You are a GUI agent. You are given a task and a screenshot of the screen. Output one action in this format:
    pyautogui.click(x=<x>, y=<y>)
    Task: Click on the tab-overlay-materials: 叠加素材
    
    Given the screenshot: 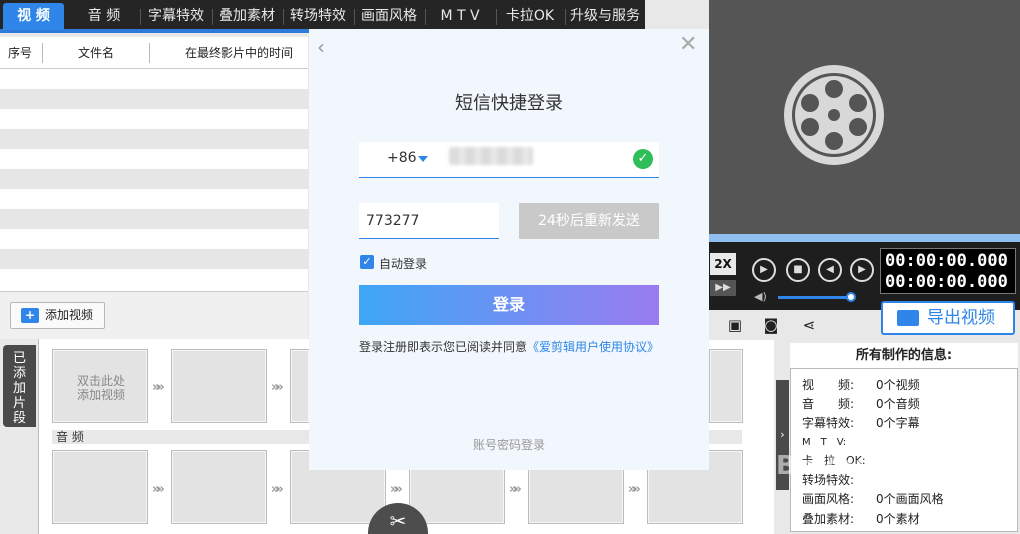 What is the action you would take?
    pyautogui.click(x=247, y=16)
    